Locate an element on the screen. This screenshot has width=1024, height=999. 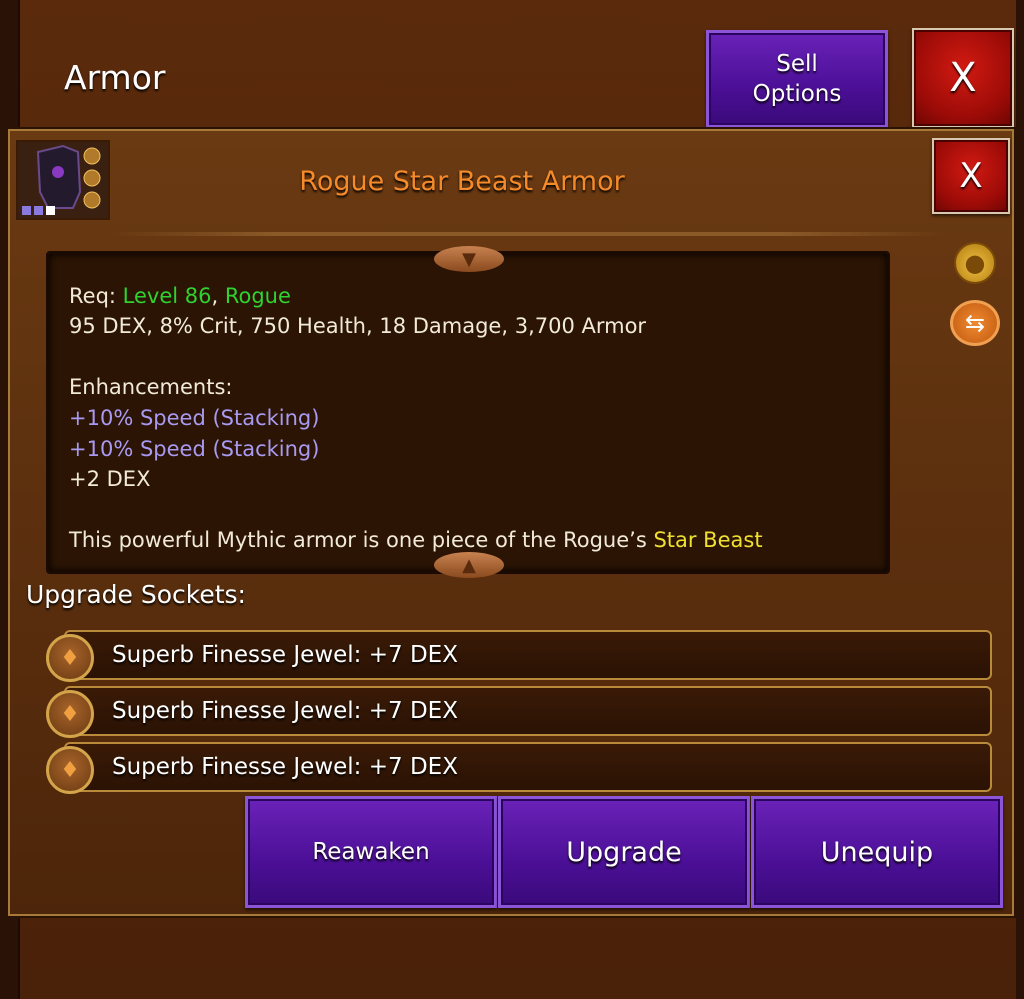
requirements-line: Req: Level 86, Rogue is located at coordinates (180, 296).